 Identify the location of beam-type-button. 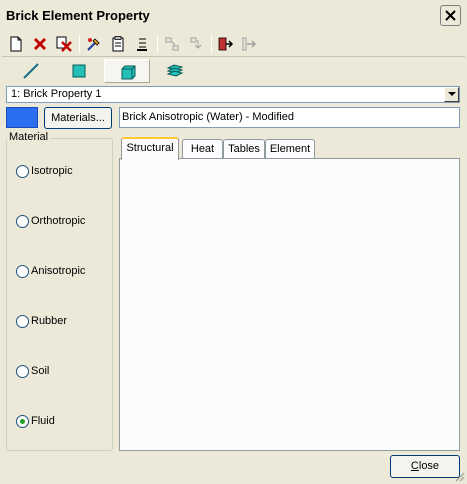
(31, 71).